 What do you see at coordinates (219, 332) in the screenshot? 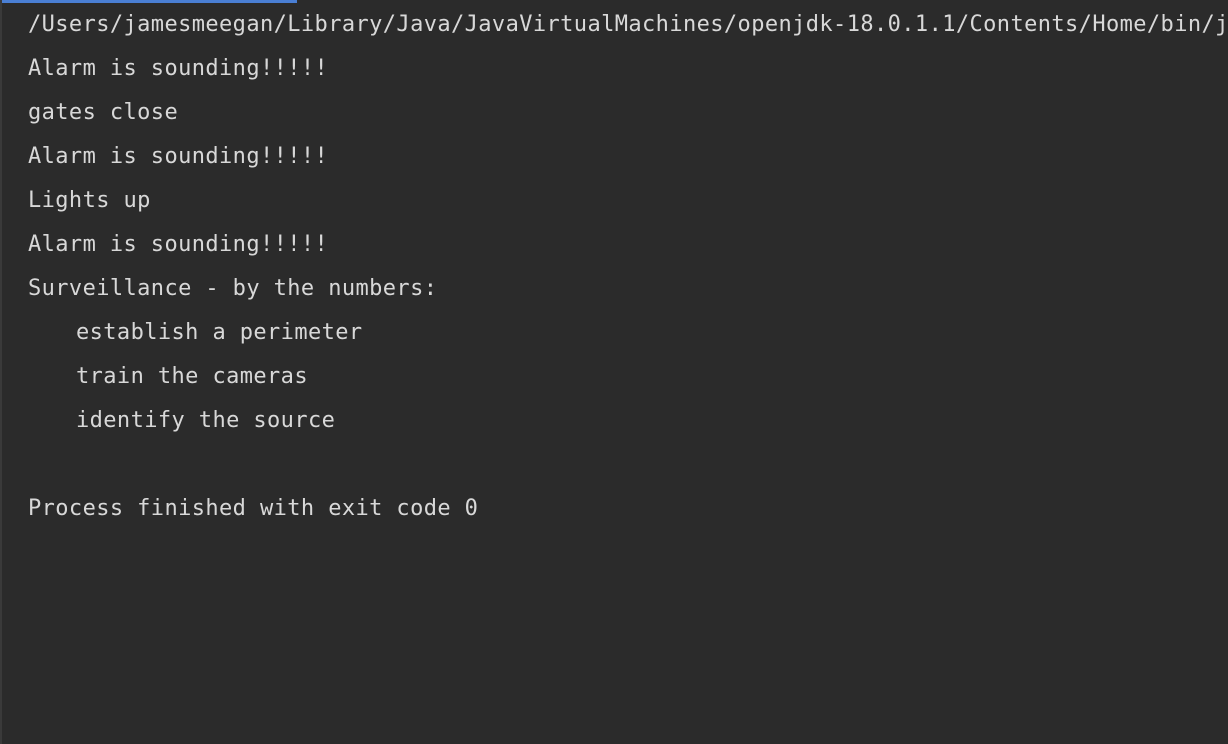
I see `console-line-perimeter: establish a perimeter` at bounding box center [219, 332].